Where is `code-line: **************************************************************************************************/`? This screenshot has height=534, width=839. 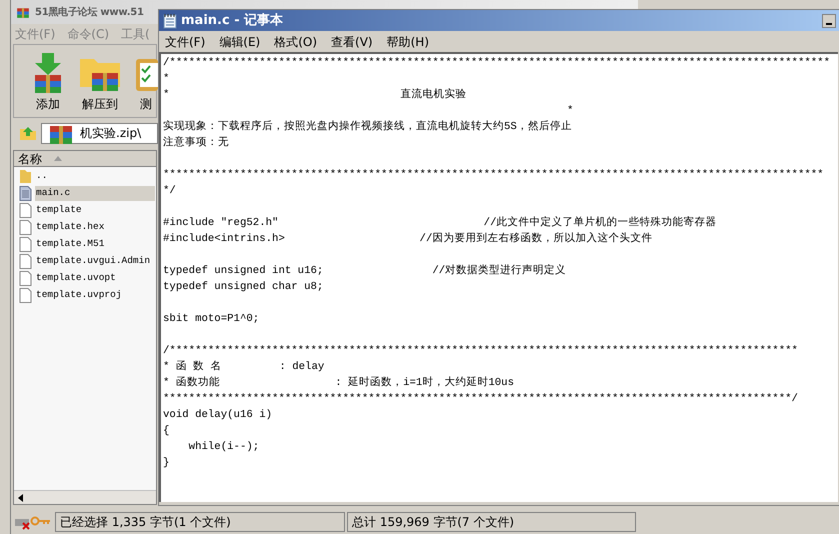
code-line: **************************************************************************************************/ is located at coordinates (481, 399).